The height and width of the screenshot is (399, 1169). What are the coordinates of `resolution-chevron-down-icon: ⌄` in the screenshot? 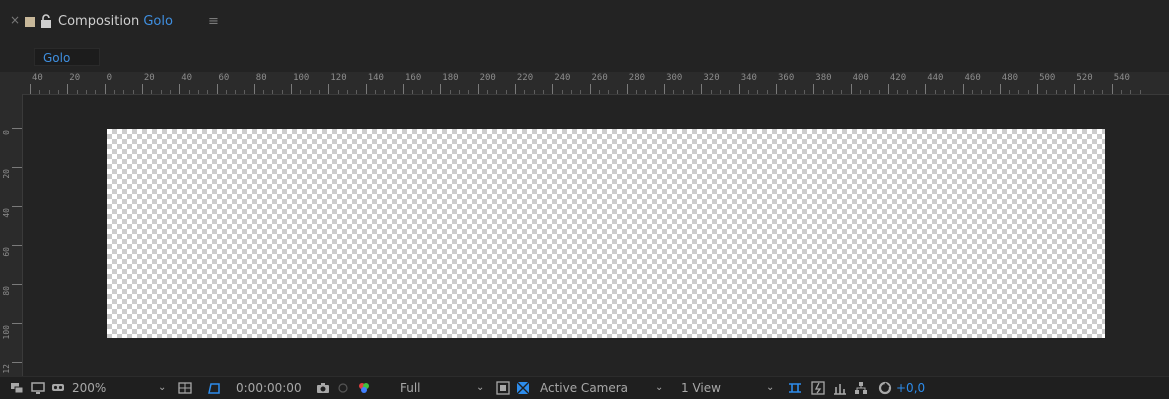 It's located at (480, 388).